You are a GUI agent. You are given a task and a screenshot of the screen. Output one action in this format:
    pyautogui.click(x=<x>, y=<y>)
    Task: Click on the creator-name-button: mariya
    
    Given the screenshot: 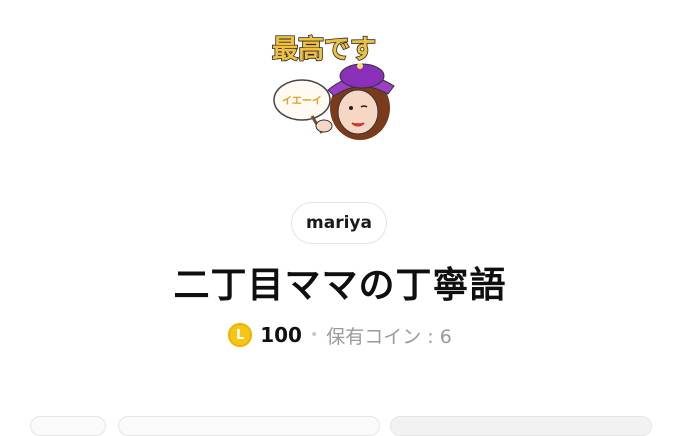 What is the action you would take?
    pyautogui.click(x=339, y=223)
    